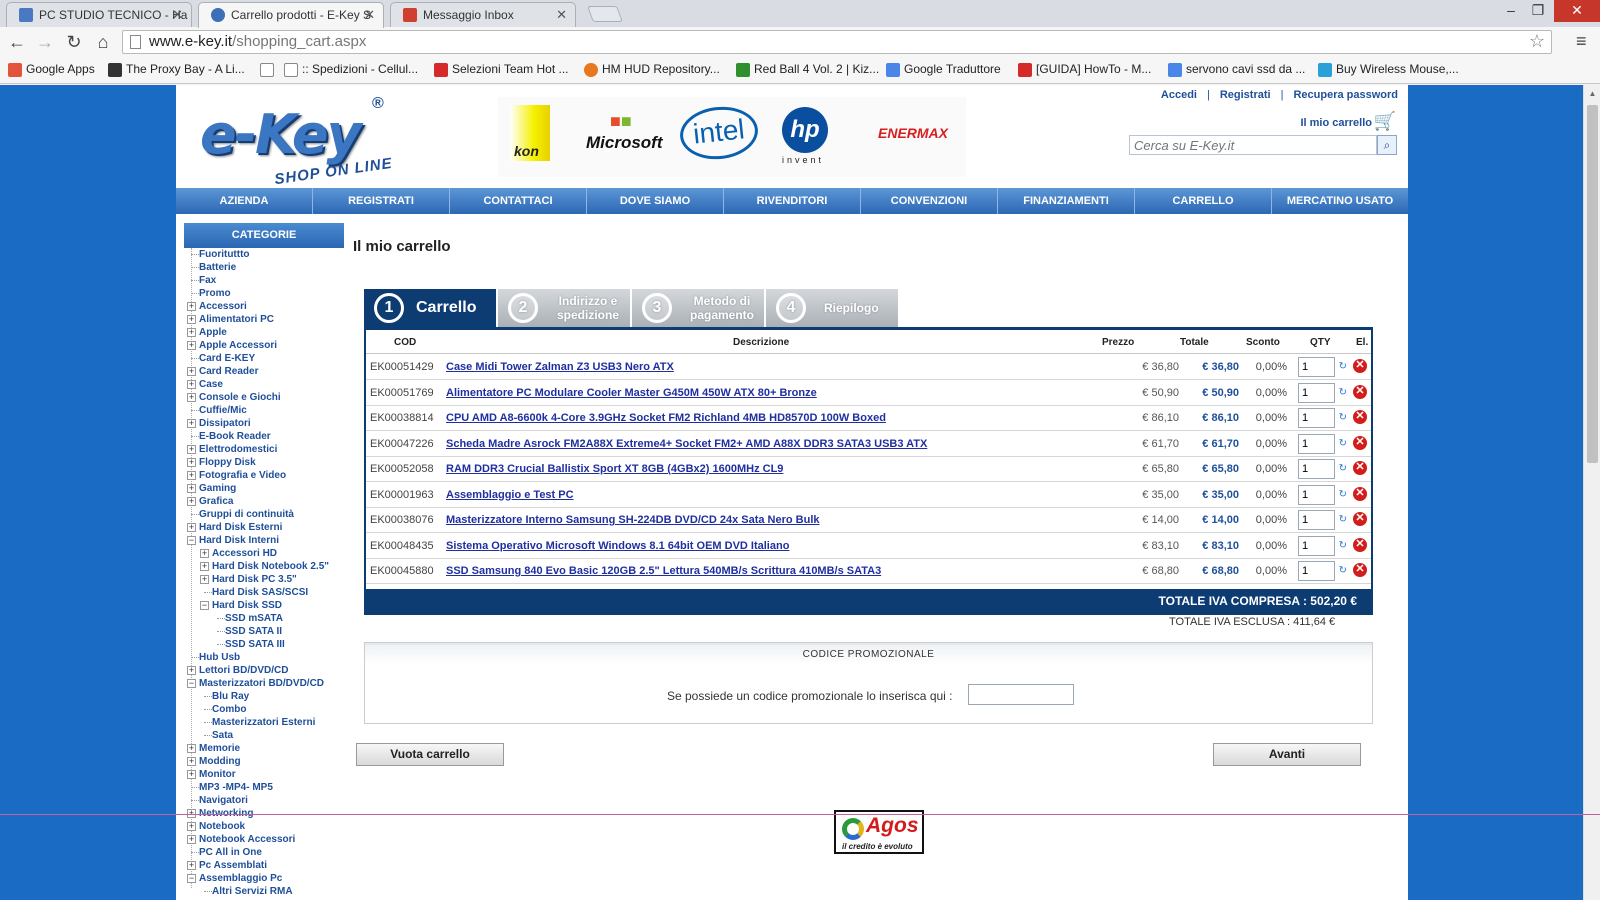 This screenshot has width=1600, height=900. Describe the element at coordinates (264, 410) in the screenshot. I see `sidebar-category-item: Cuffie/Mic` at that location.